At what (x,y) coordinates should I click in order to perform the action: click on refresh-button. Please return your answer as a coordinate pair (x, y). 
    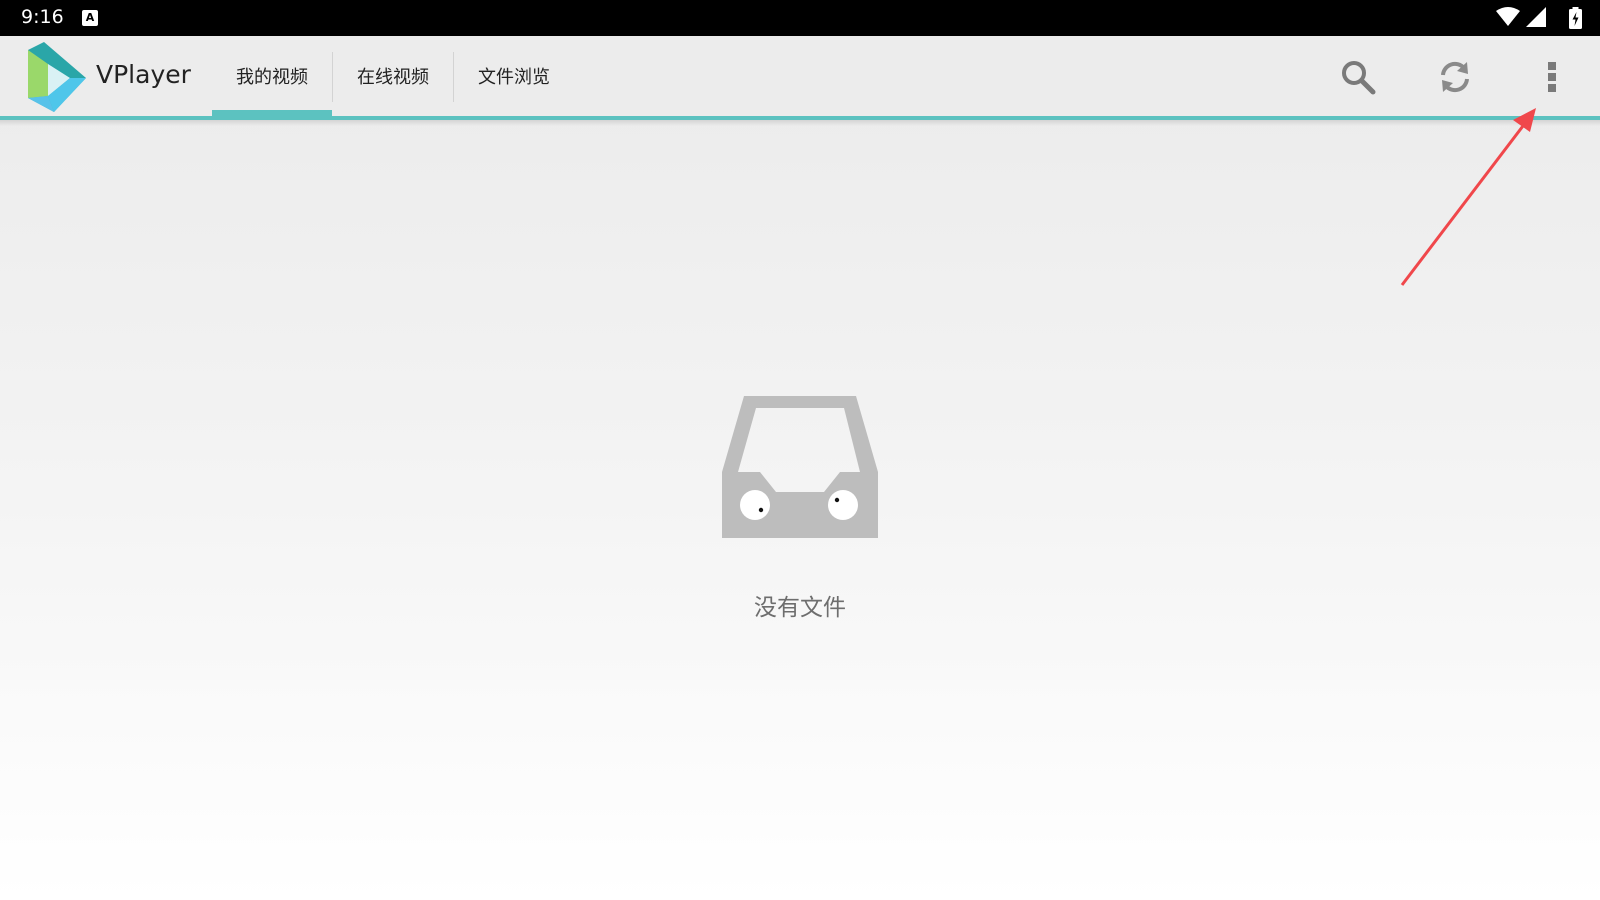
    Looking at the image, I should click on (1455, 77).